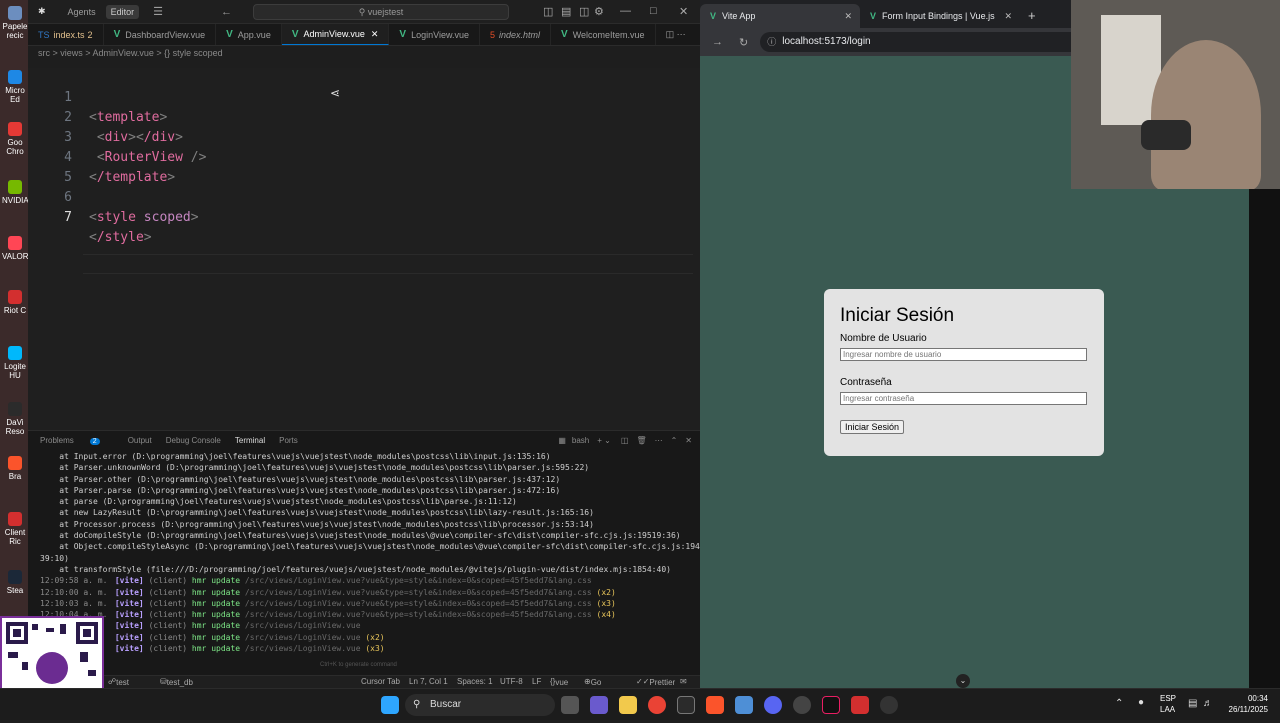 The height and width of the screenshot is (723, 1280). Describe the element at coordinates (390, 705) in the screenshot. I see `windows-start-icon` at that location.